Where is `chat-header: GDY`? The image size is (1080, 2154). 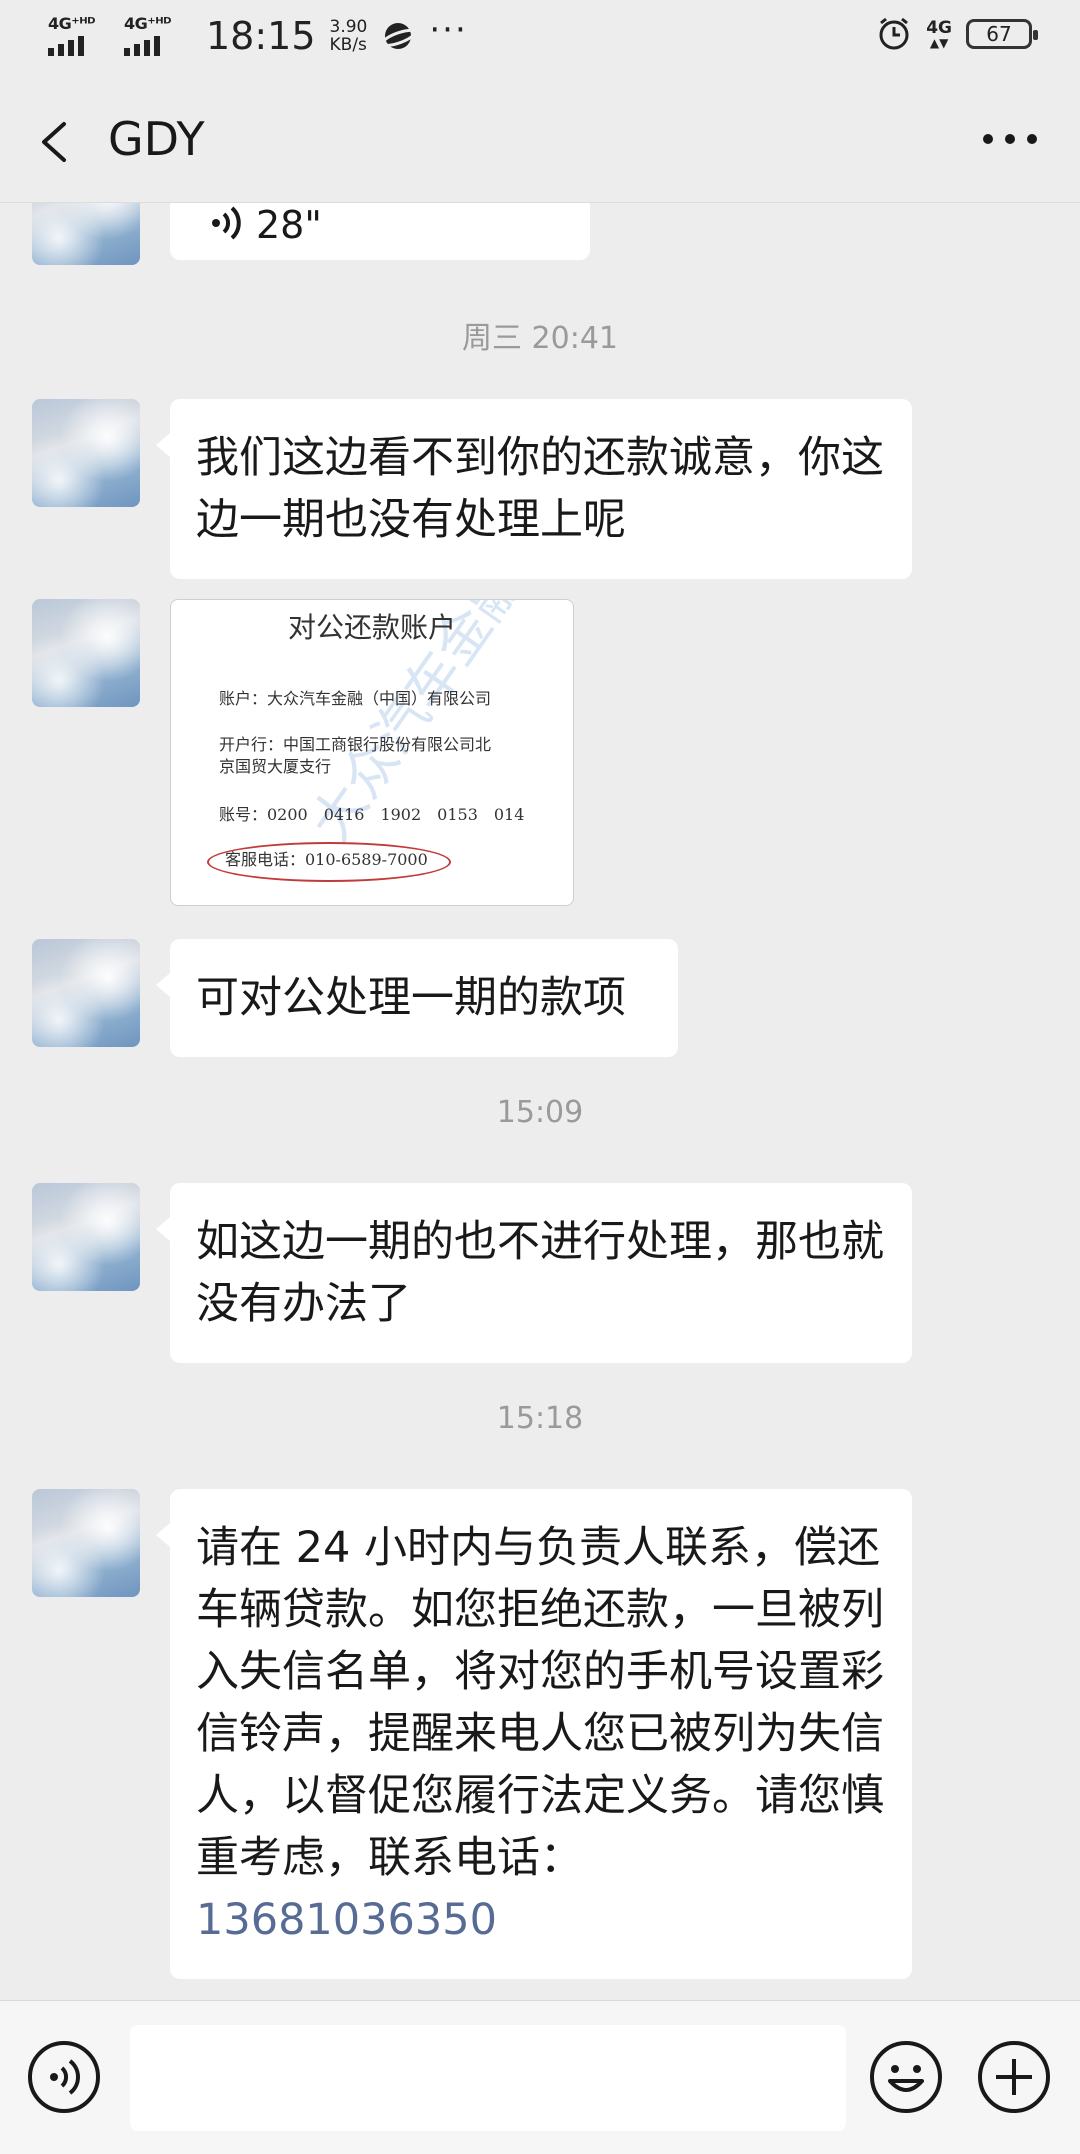 chat-header: GDY is located at coordinates (540, 137).